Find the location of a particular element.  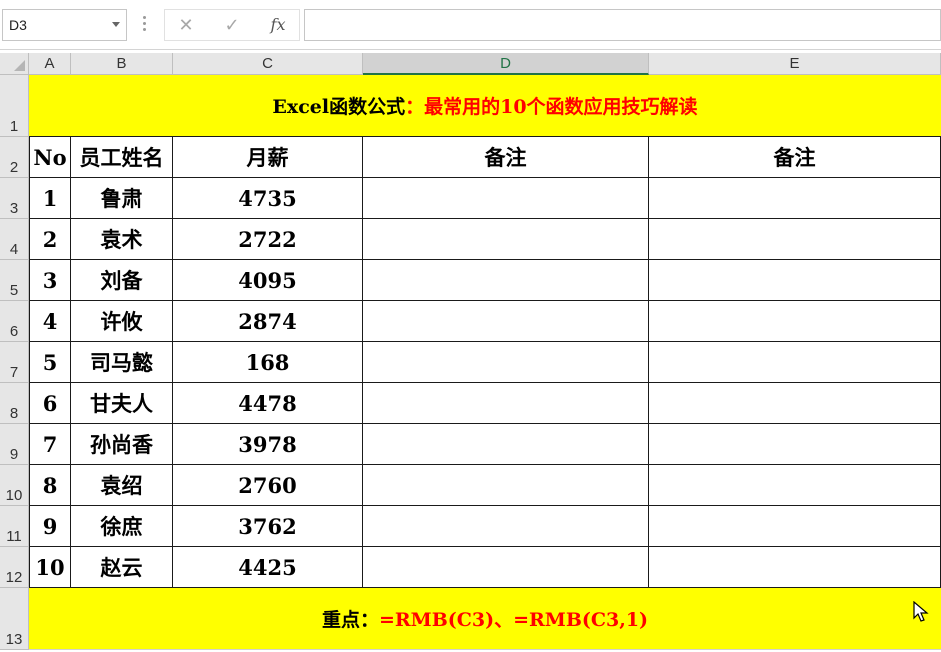

row-number: 13 is located at coordinates (14, 639).